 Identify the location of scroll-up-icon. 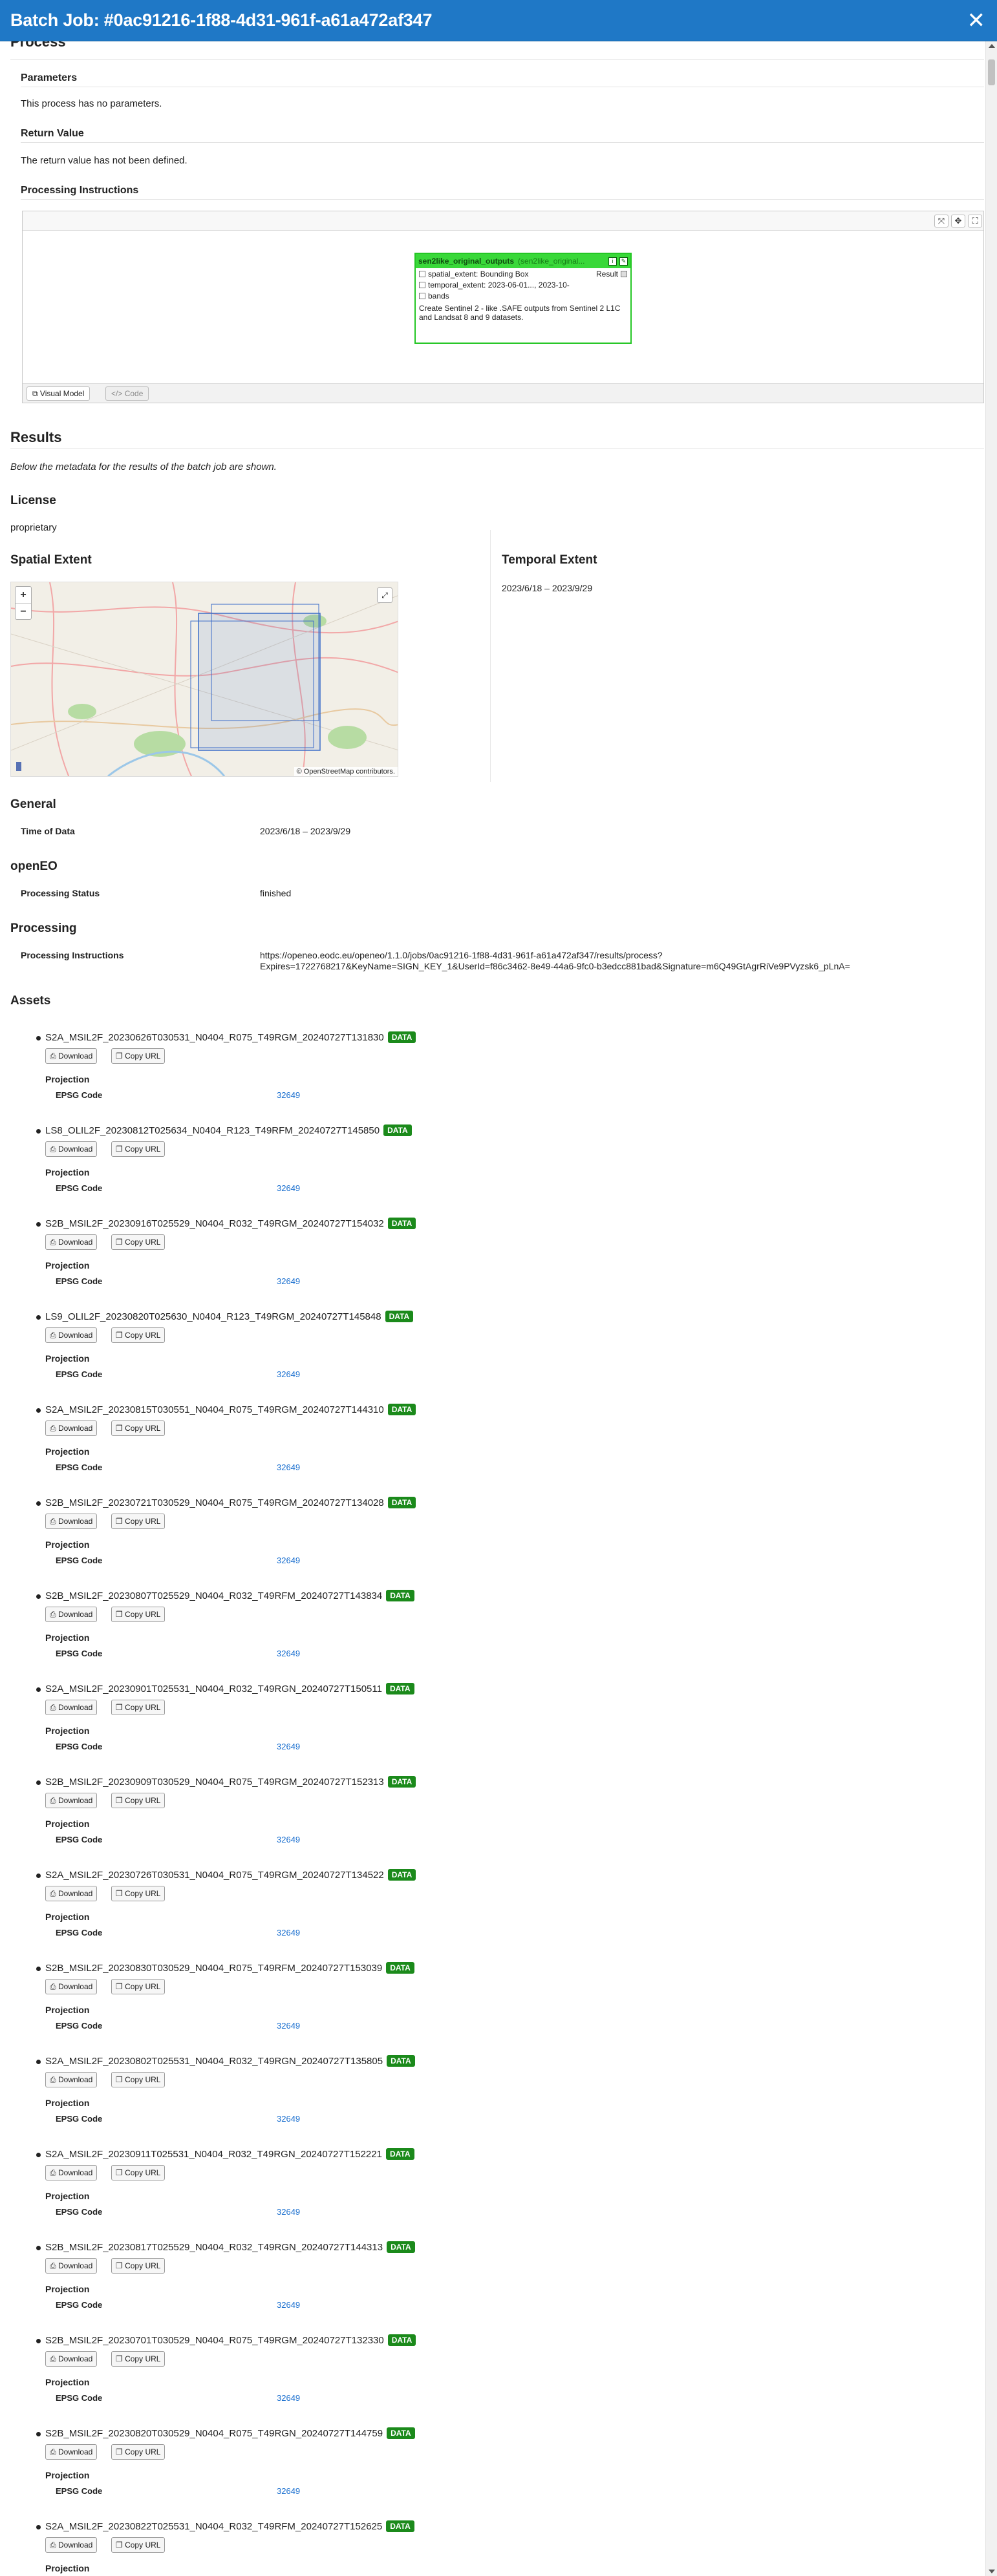
(992, 46).